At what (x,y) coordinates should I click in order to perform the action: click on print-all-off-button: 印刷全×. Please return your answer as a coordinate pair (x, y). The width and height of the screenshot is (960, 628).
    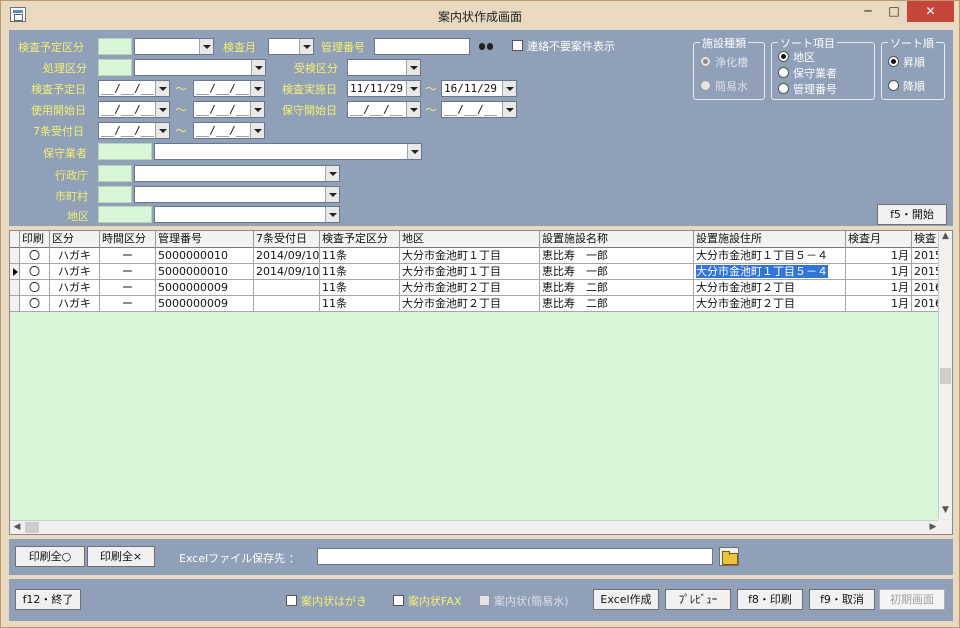
    Looking at the image, I should click on (121, 556).